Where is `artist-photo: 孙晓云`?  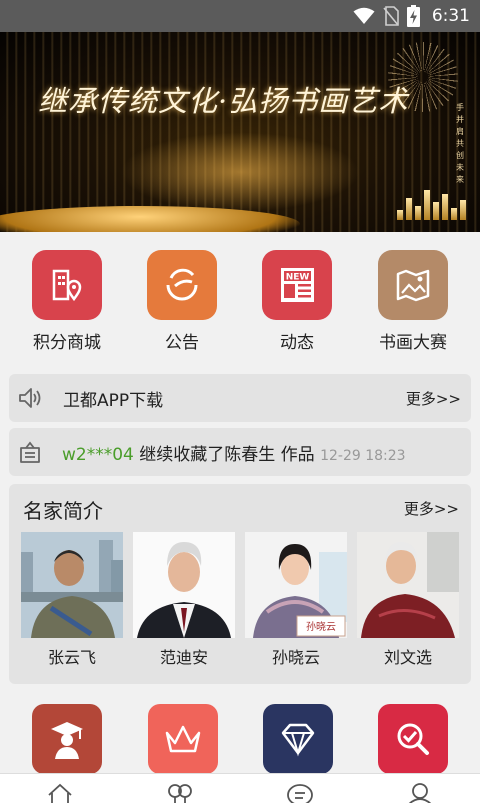 artist-photo: 孙晓云 is located at coordinates (296, 585).